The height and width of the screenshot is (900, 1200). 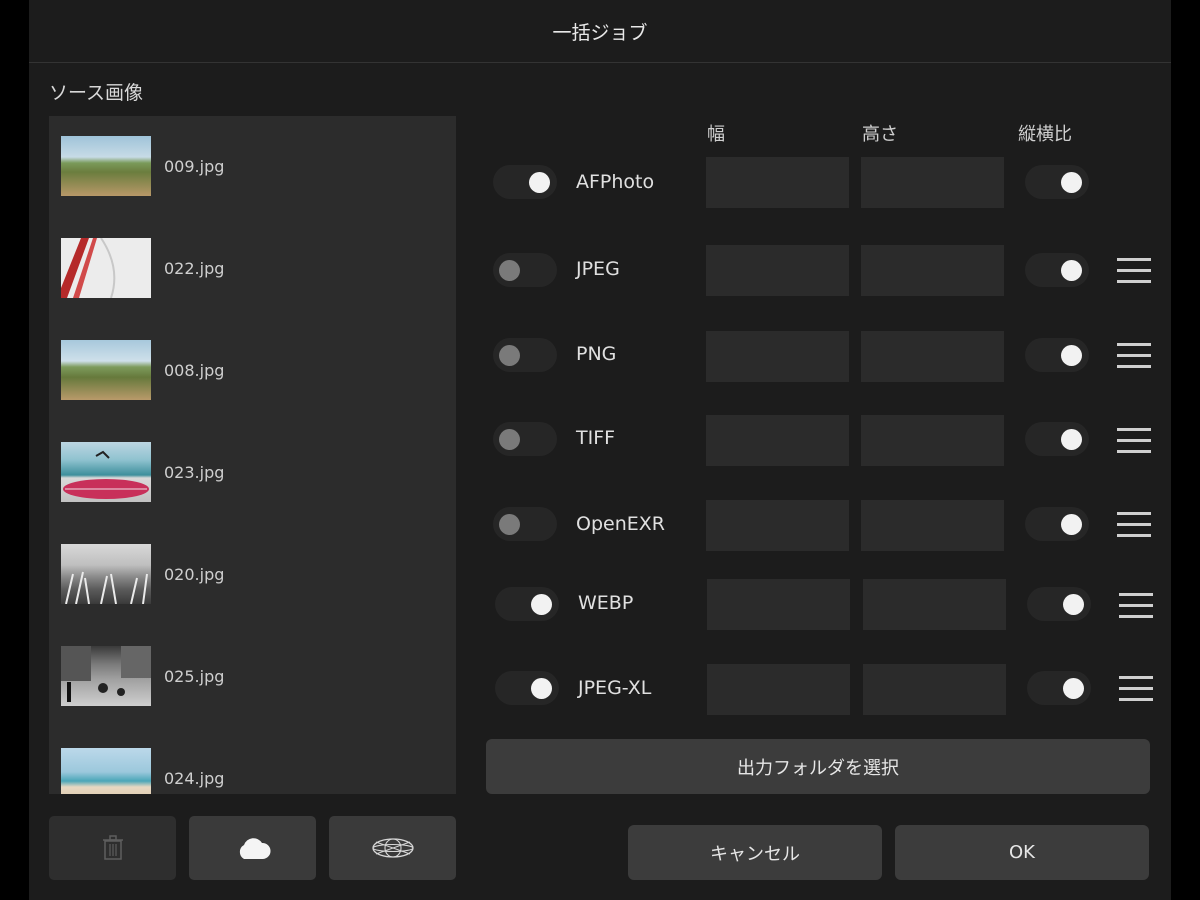 What do you see at coordinates (777, 182) in the screenshot?
I see `width-field-afphoto` at bounding box center [777, 182].